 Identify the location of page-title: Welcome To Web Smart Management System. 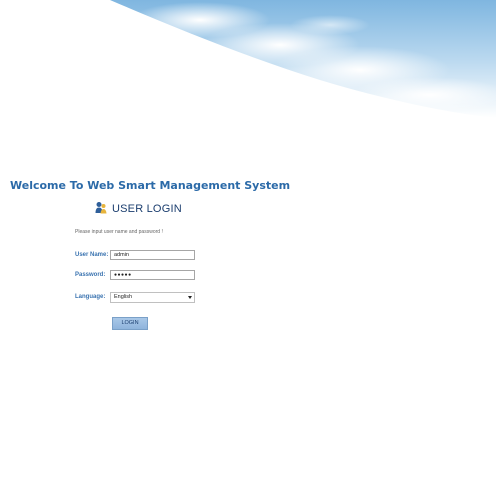
(150, 185).